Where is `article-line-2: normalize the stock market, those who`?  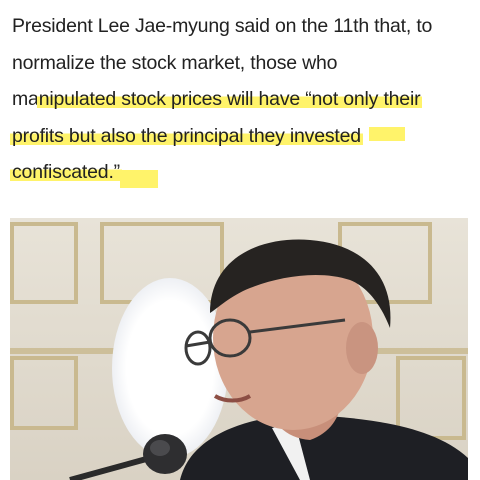
article-line-2: normalize the stock market, those who is located at coordinates (175, 62).